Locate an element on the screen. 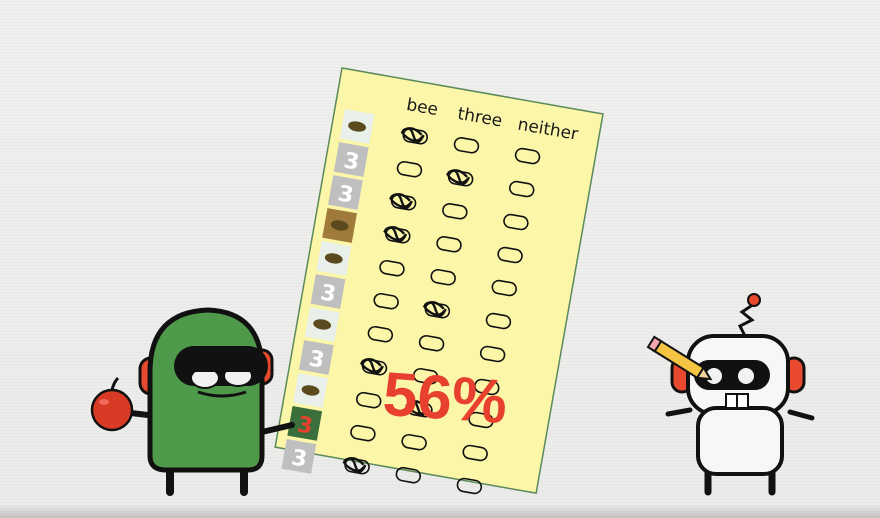 The height and width of the screenshot is (518, 880). score-percentage: 56% is located at coordinates (445, 398).